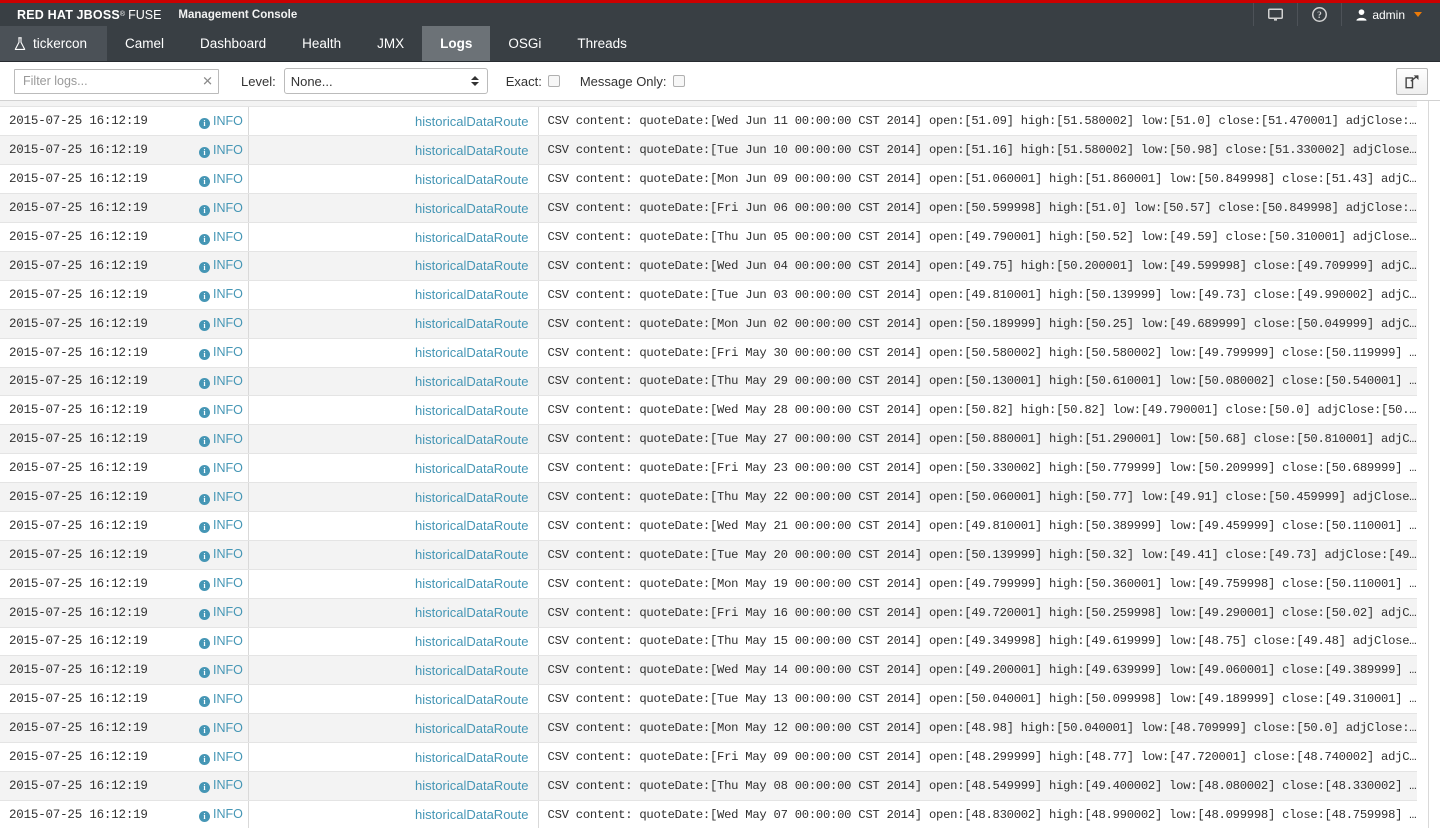 The height and width of the screenshot is (828, 1440). What do you see at coordinates (1275, 14) in the screenshot?
I see `monitor-icon` at bounding box center [1275, 14].